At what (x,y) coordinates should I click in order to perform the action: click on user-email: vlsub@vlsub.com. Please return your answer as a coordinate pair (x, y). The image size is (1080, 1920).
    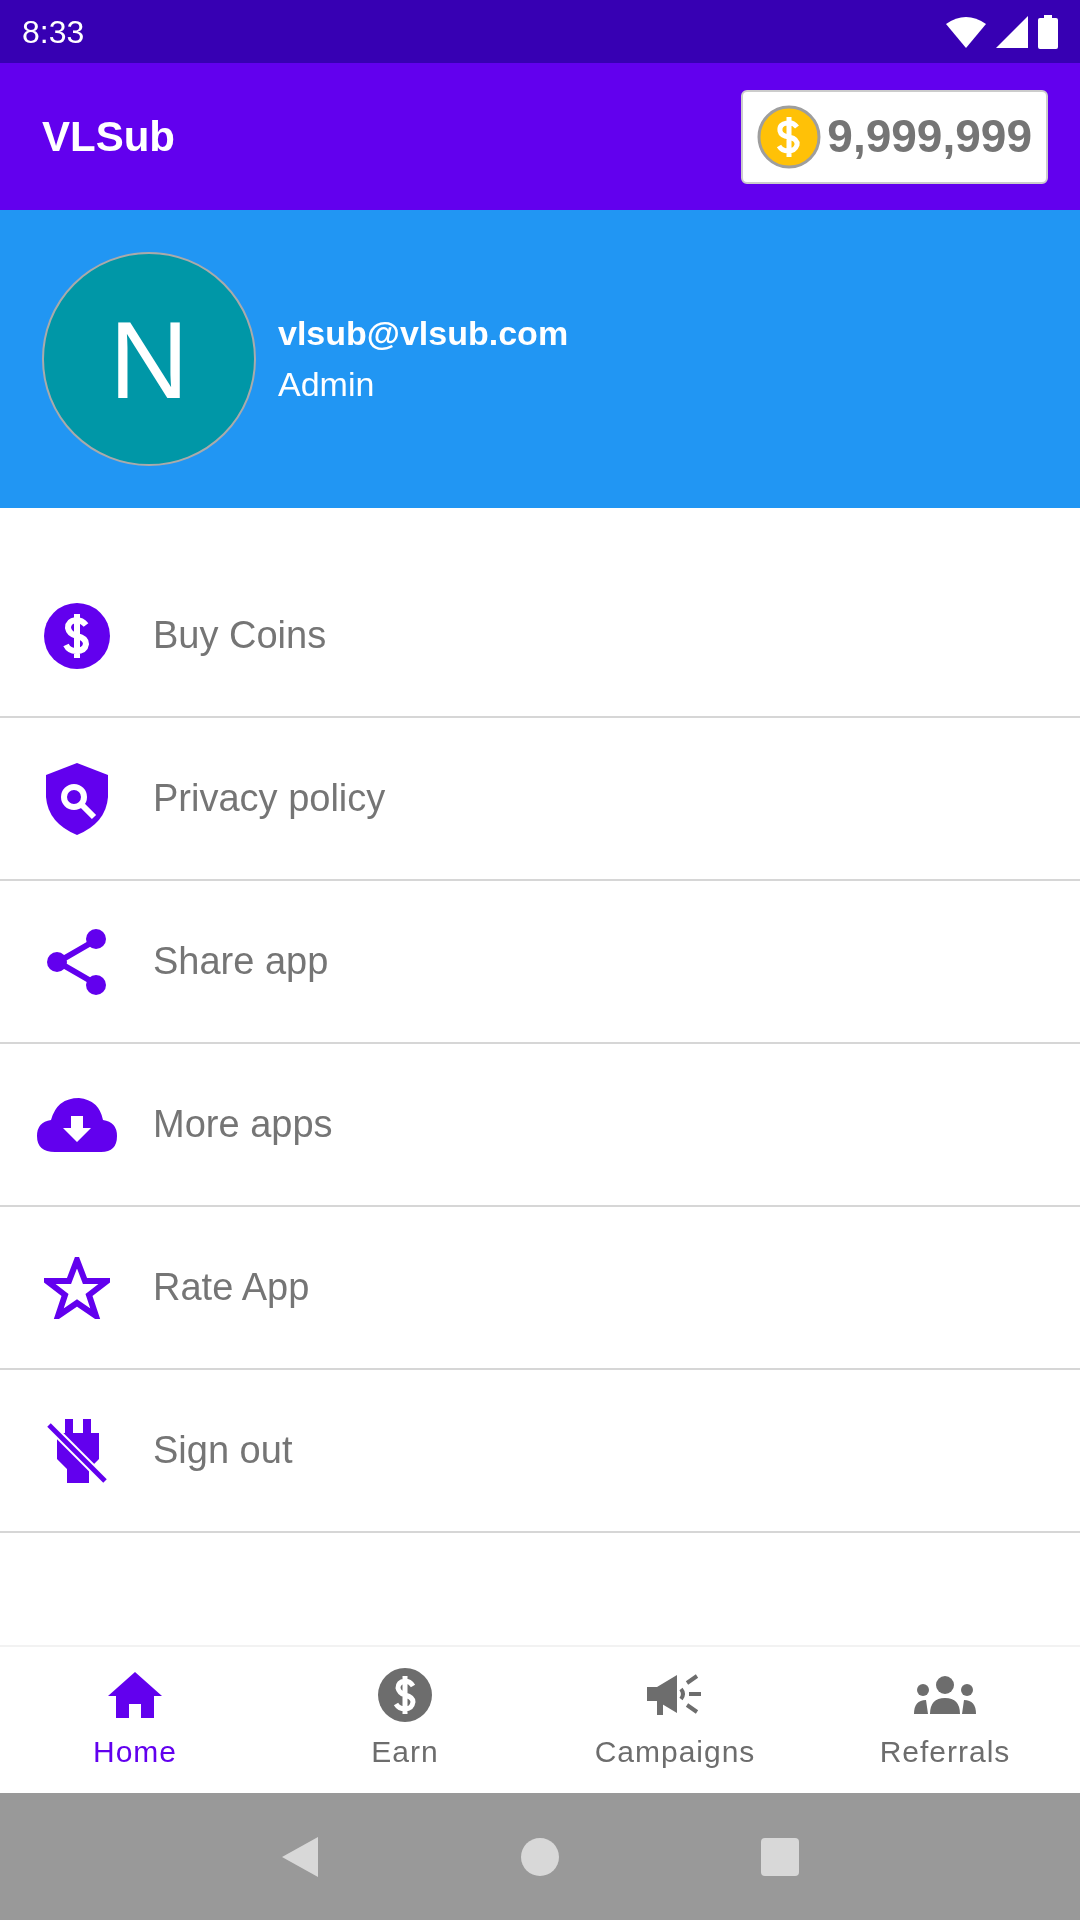
    Looking at the image, I should click on (423, 333).